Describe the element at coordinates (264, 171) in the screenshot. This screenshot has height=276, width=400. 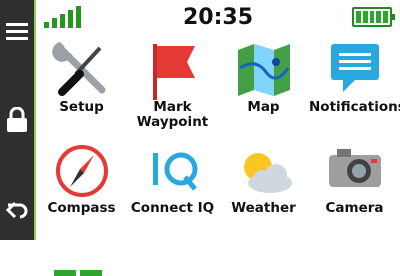
I see `weather-icon` at that location.